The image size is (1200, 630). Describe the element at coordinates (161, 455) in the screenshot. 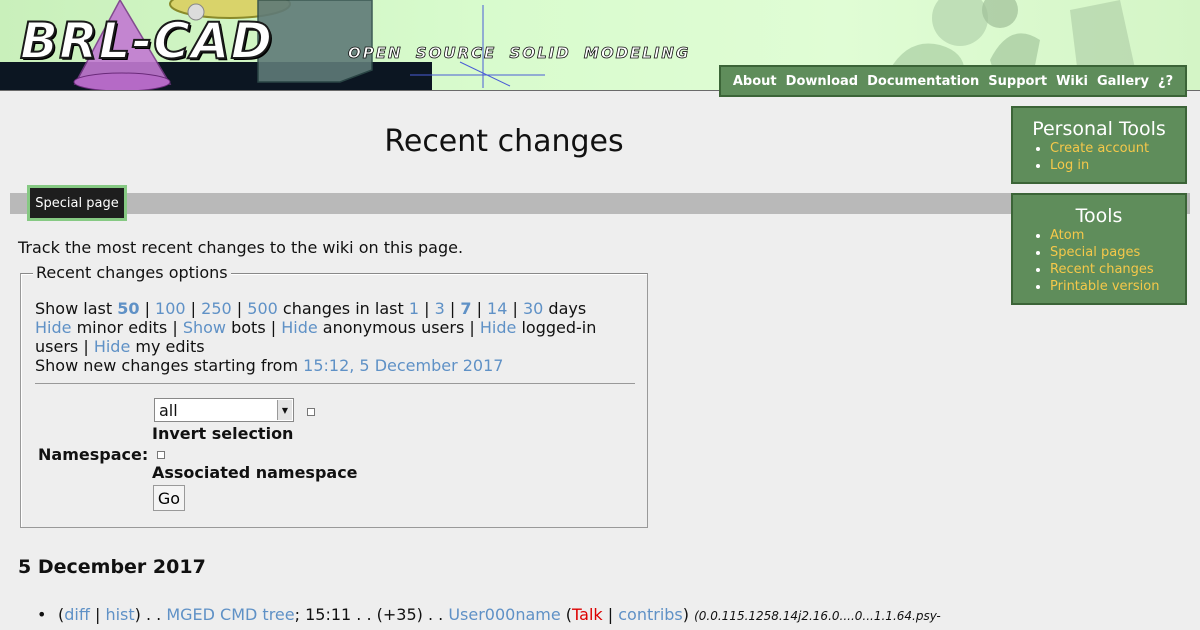

I see `associated-namespace-checkbox` at that location.